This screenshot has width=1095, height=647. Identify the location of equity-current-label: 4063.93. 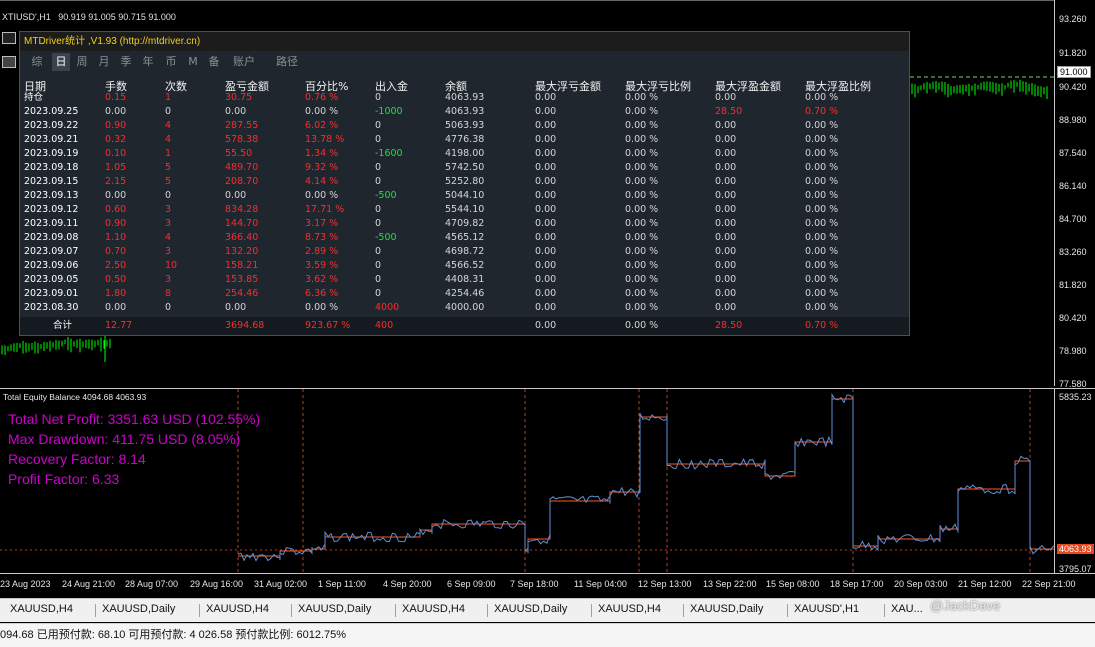
(1075, 549).